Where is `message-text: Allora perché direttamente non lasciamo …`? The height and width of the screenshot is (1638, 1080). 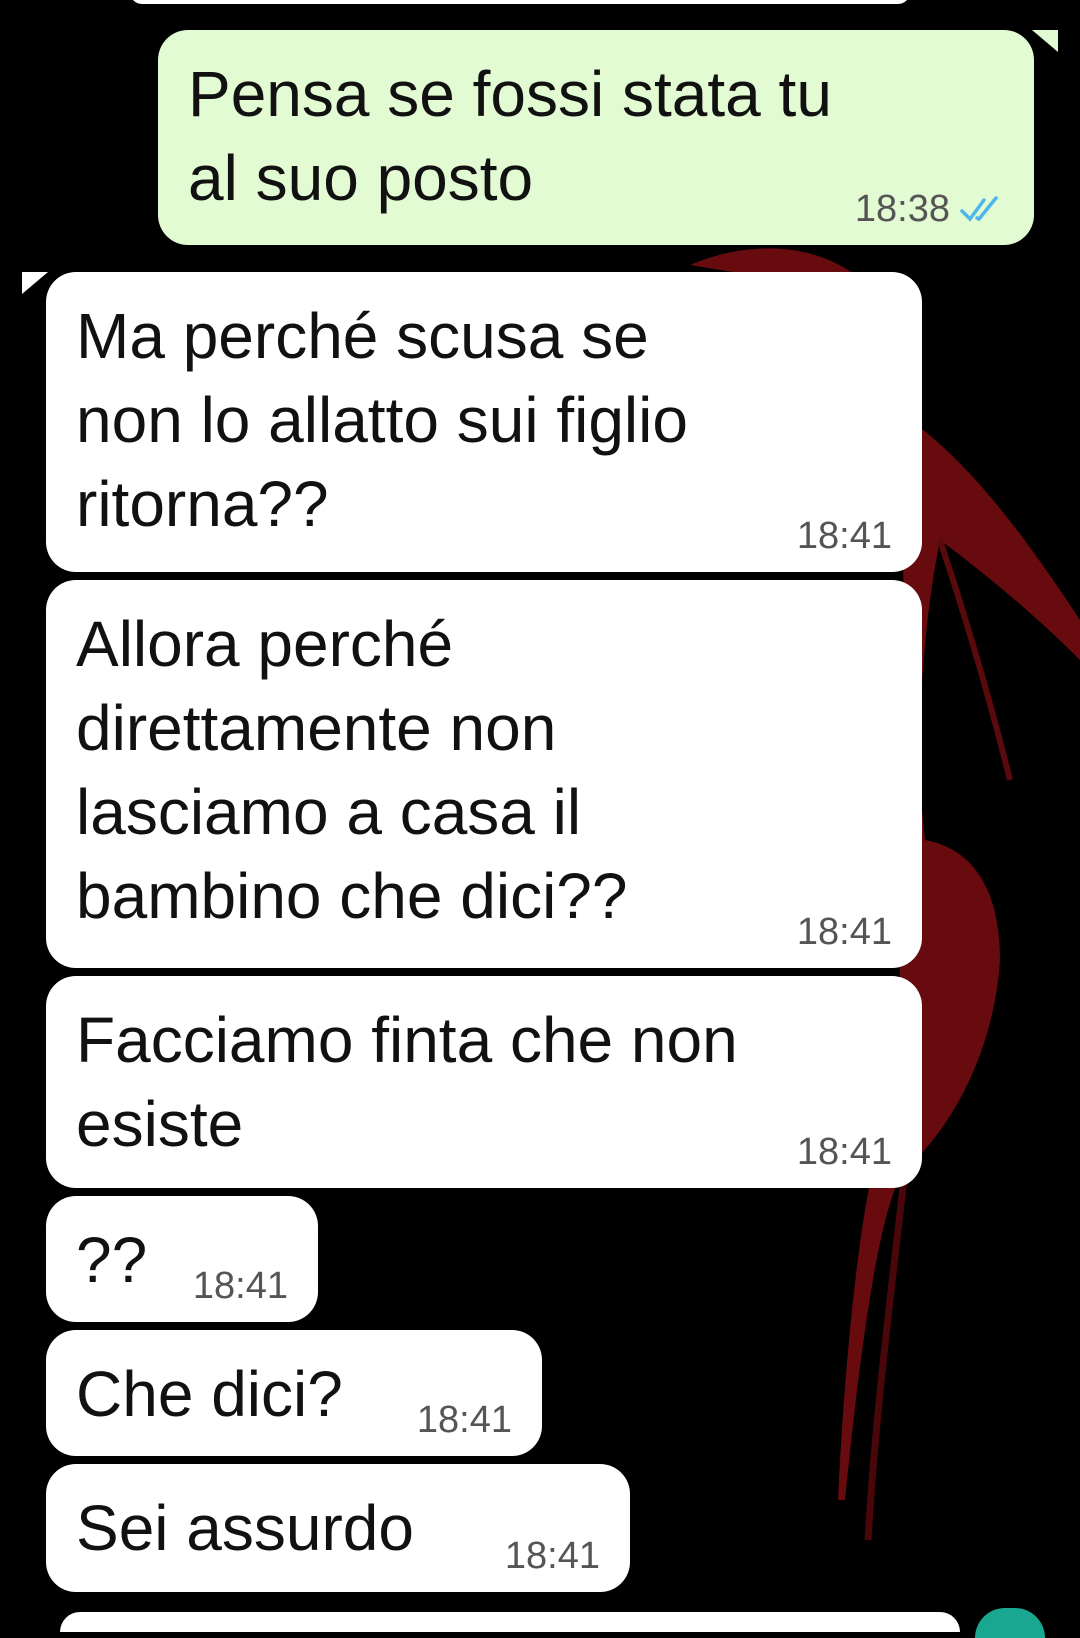
message-text: Allora perché direttamente non lasciamo … is located at coordinates (352, 770).